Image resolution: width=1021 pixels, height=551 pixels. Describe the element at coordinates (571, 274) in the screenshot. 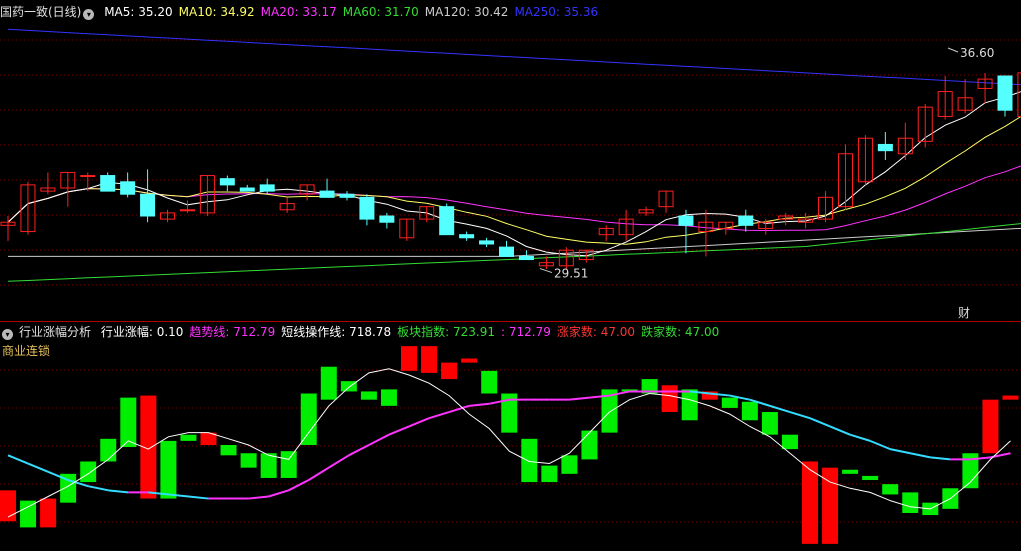

I see `low-label: 29.51` at that location.